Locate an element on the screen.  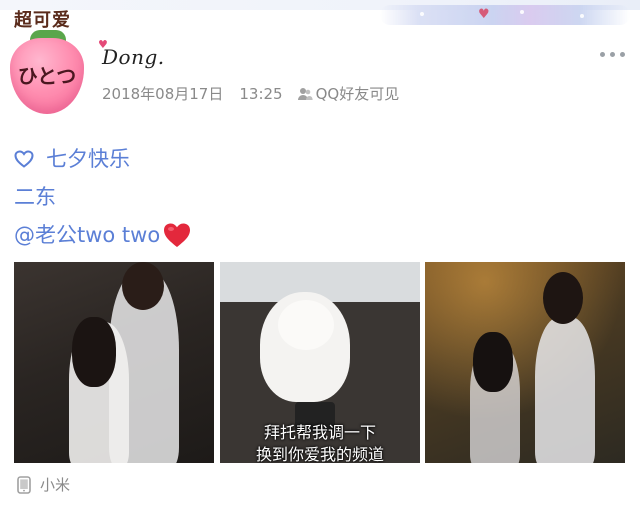
post-time: 13:25 is located at coordinates (261, 93).